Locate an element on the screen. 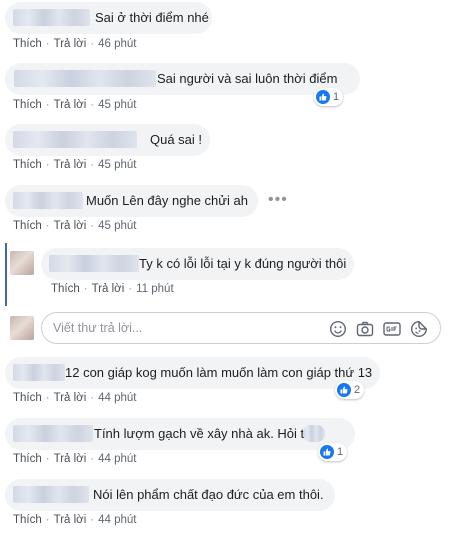 This screenshot has width=451, height=539. comment-bubble: Sai ở thời điểm nhé is located at coordinates (108, 18).